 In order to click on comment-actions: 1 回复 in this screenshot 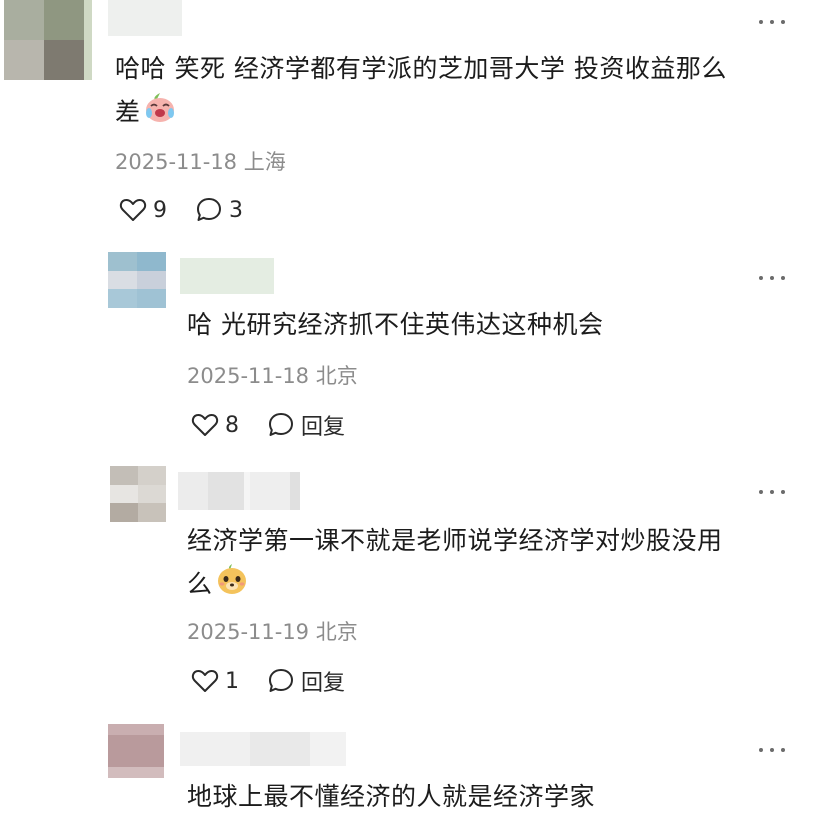, I will do `click(282, 681)`.